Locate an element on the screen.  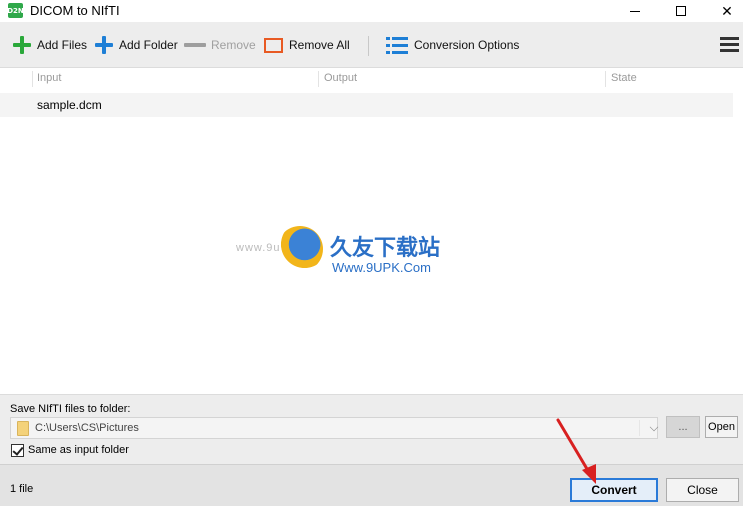
add-folder-button: Add Folder is located at coordinates (136, 45).